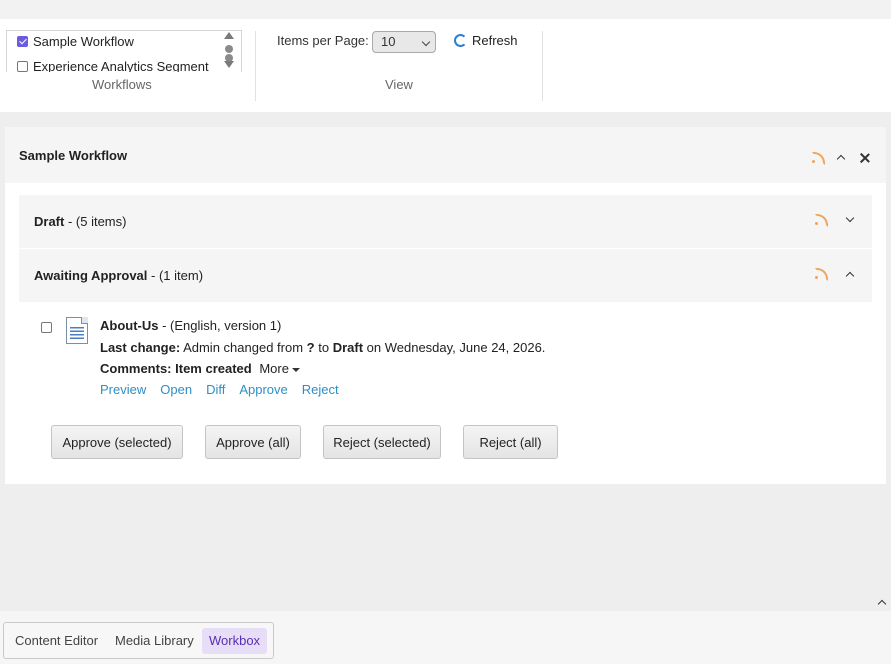  I want to click on taskbar-item-content-editor: Content Editor, so click(56, 641).